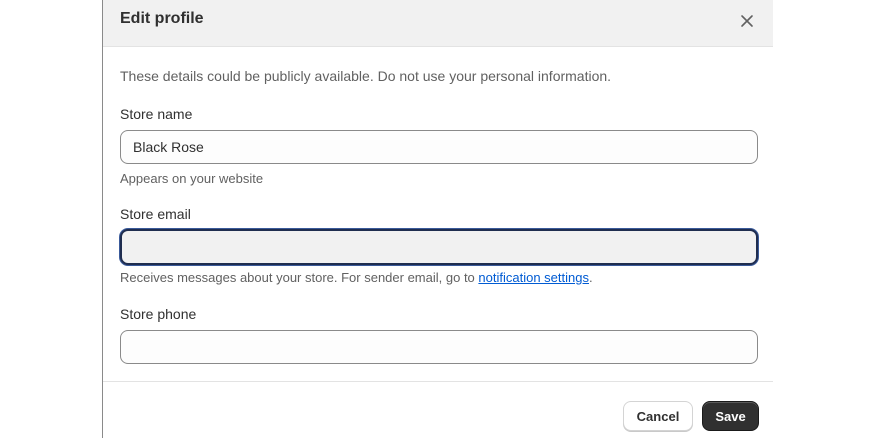  Describe the element at coordinates (168, 147) in the screenshot. I see `store-name-value: Black Rose` at that location.